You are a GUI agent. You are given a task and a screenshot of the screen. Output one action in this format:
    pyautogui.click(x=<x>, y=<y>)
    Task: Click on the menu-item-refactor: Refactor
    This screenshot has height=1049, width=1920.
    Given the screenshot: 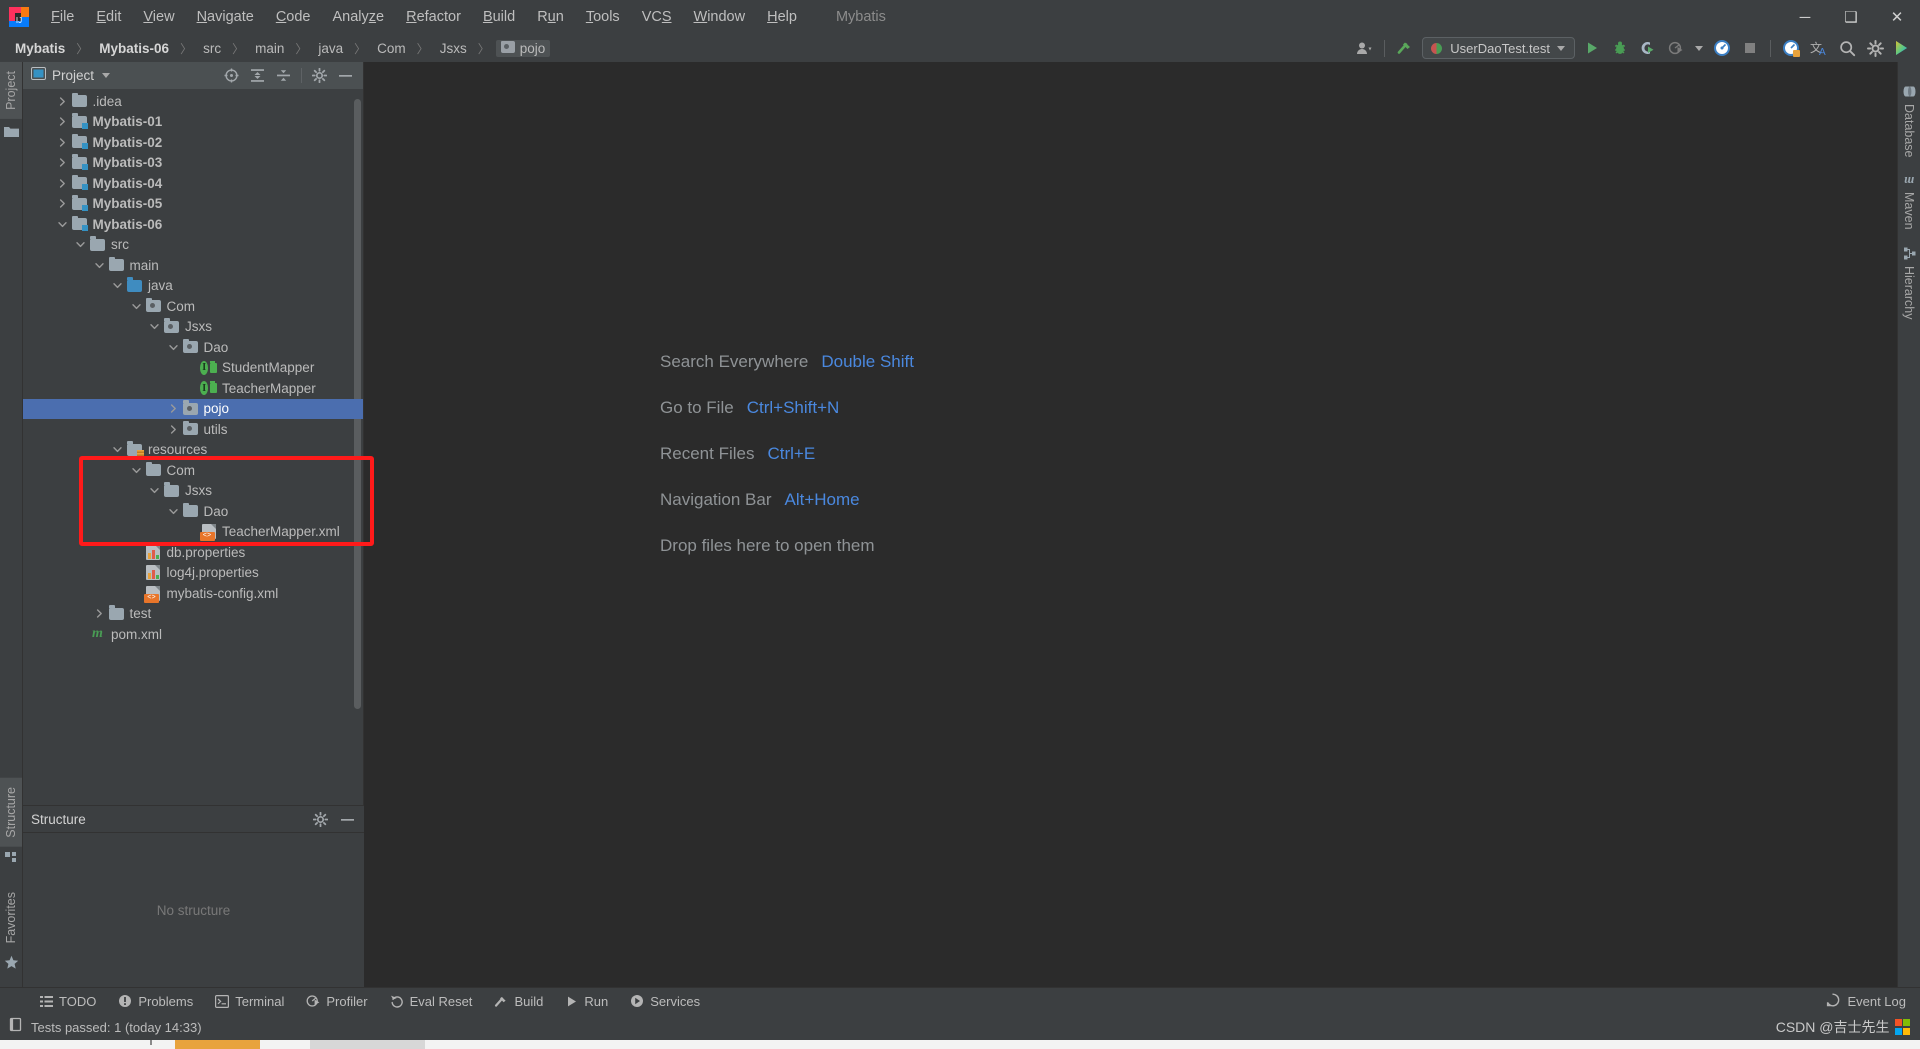 What is the action you would take?
    pyautogui.click(x=433, y=17)
    